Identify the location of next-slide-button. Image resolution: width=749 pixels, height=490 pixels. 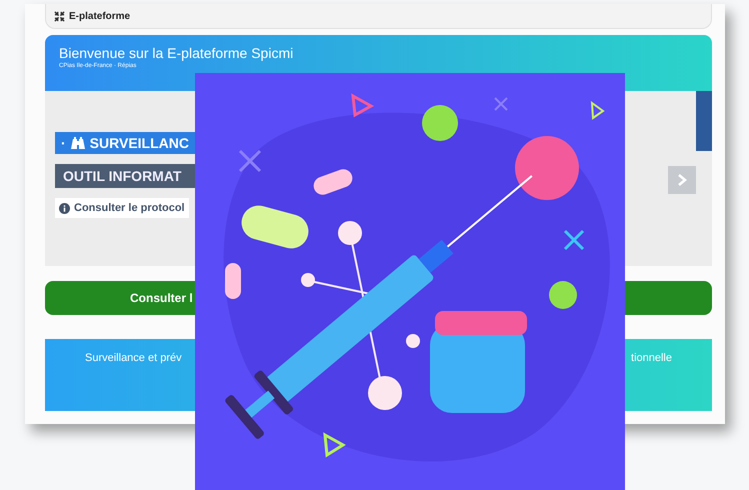
(682, 180).